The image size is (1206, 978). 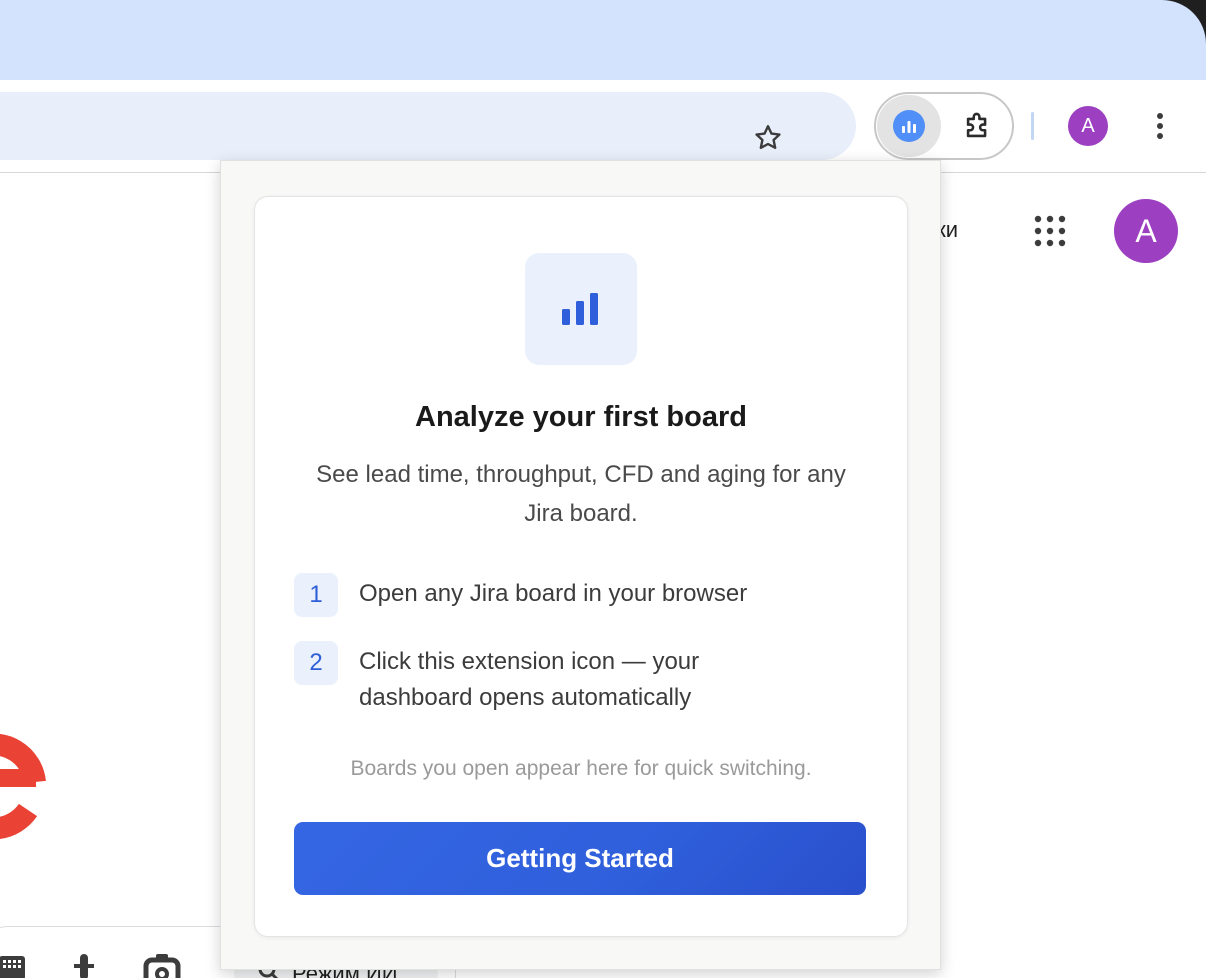 What do you see at coordinates (1032, 126) in the screenshot?
I see `toolbar-divider` at bounding box center [1032, 126].